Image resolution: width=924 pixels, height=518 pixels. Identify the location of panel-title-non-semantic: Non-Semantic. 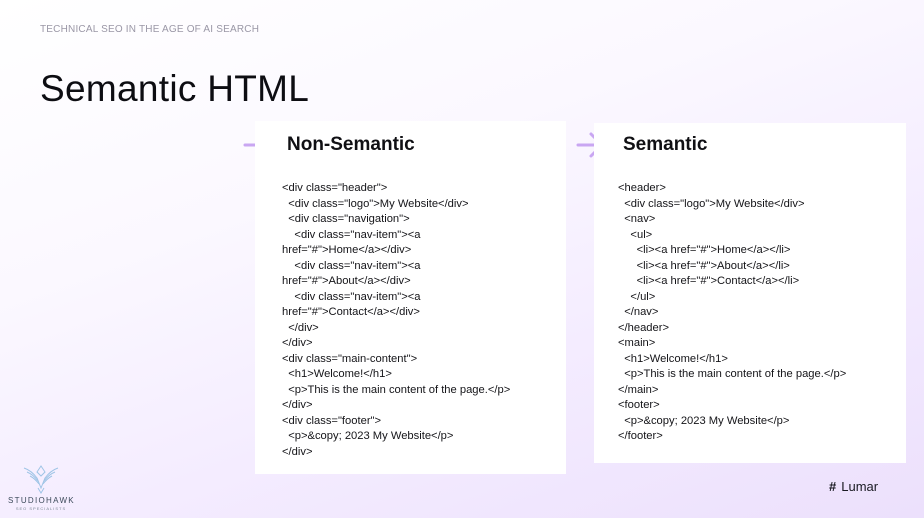
(351, 144).